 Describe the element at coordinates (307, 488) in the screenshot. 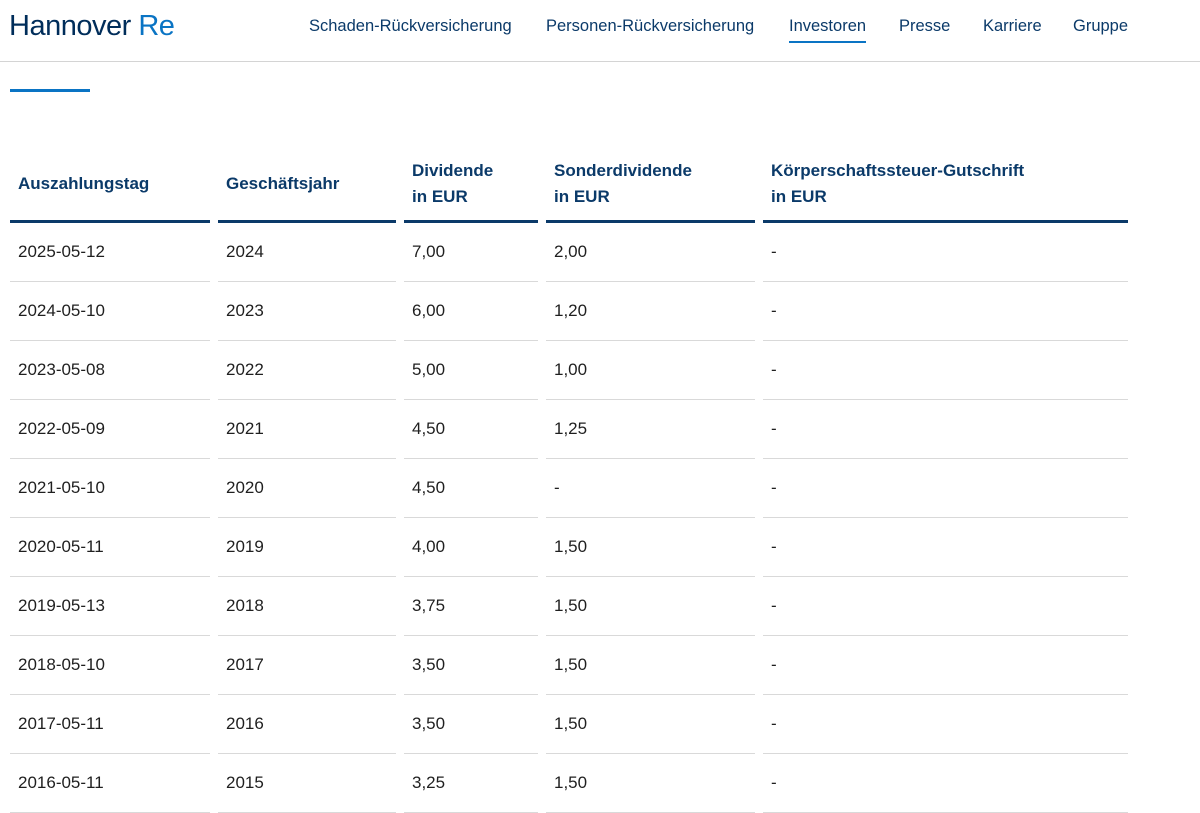

I see `table-cell-geschaeftsjahr: 2020` at that location.